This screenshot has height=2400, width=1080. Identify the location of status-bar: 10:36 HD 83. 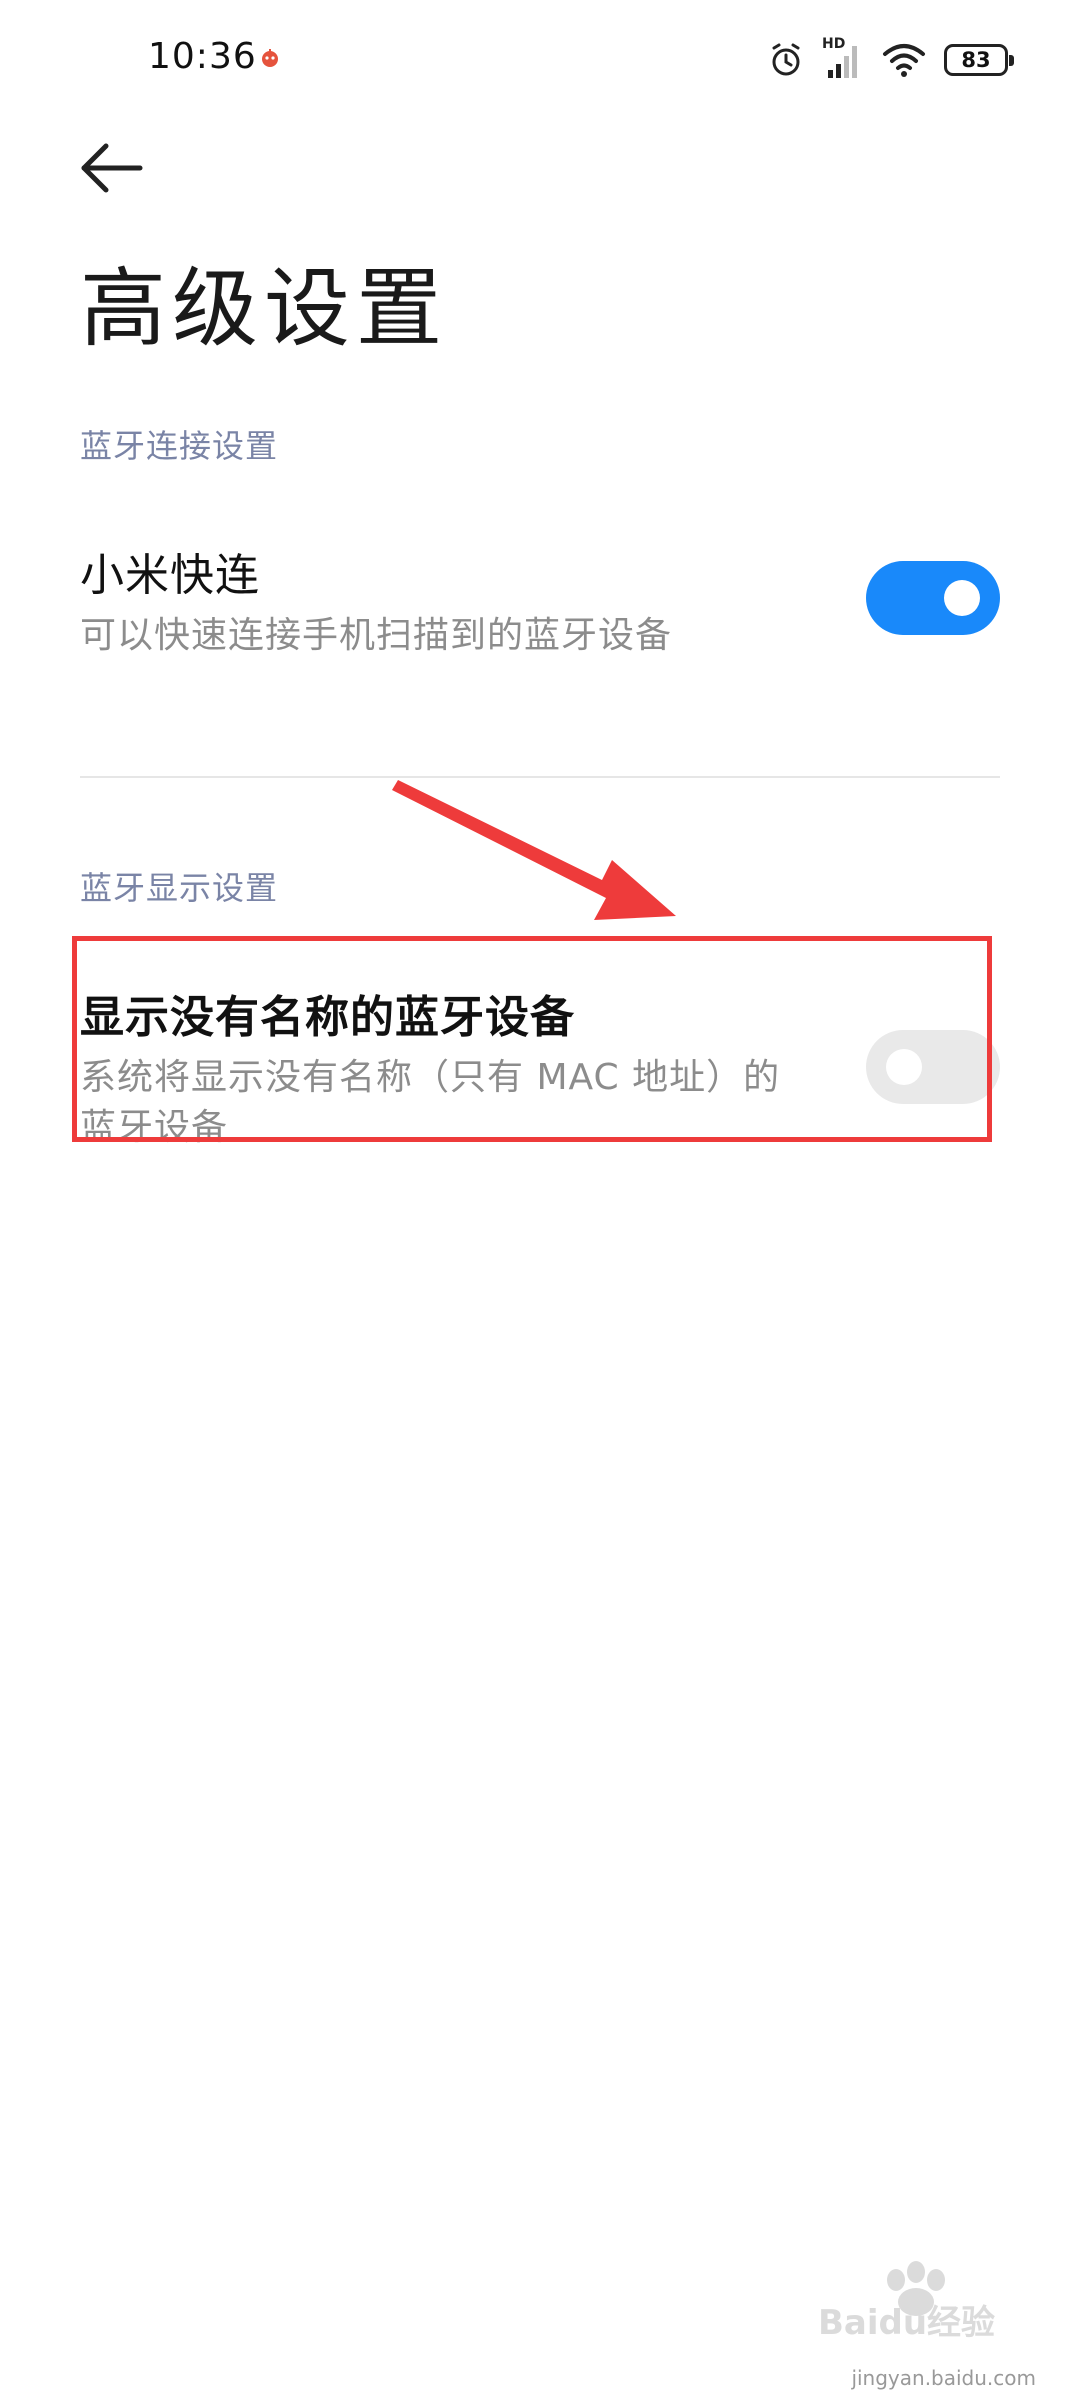
(540, 60).